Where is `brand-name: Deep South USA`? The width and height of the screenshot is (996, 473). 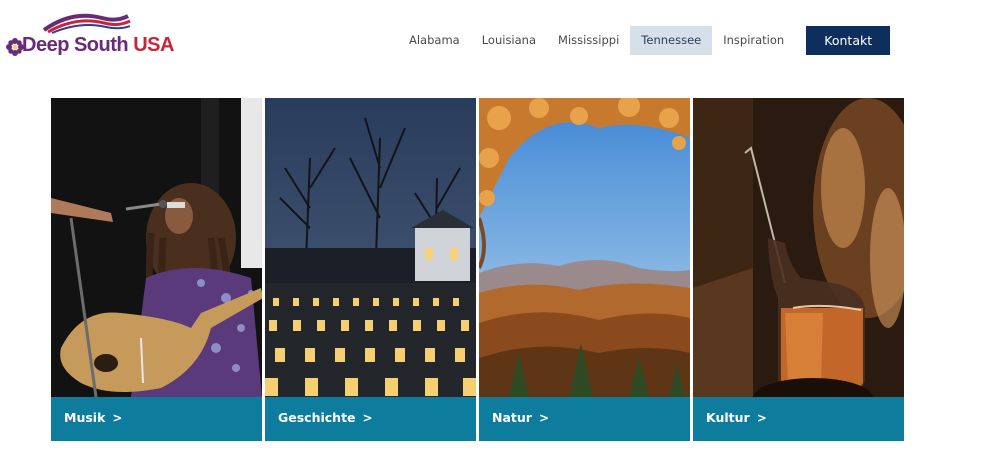 brand-name: Deep South USA is located at coordinates (98, 45).